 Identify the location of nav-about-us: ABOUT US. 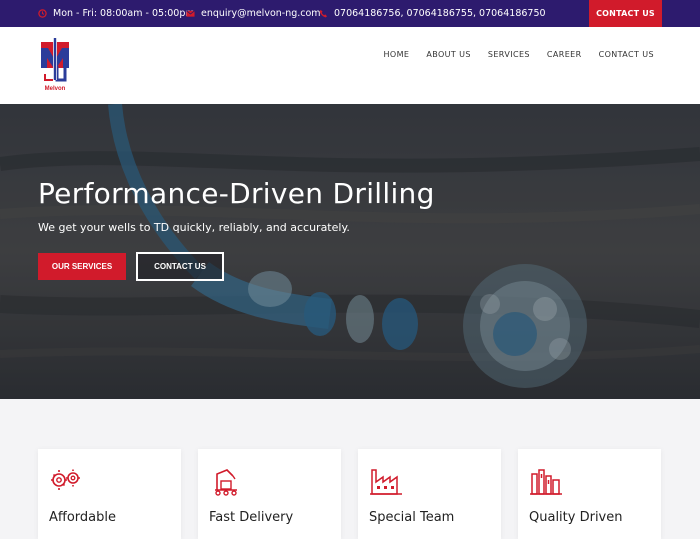
(448, 54).